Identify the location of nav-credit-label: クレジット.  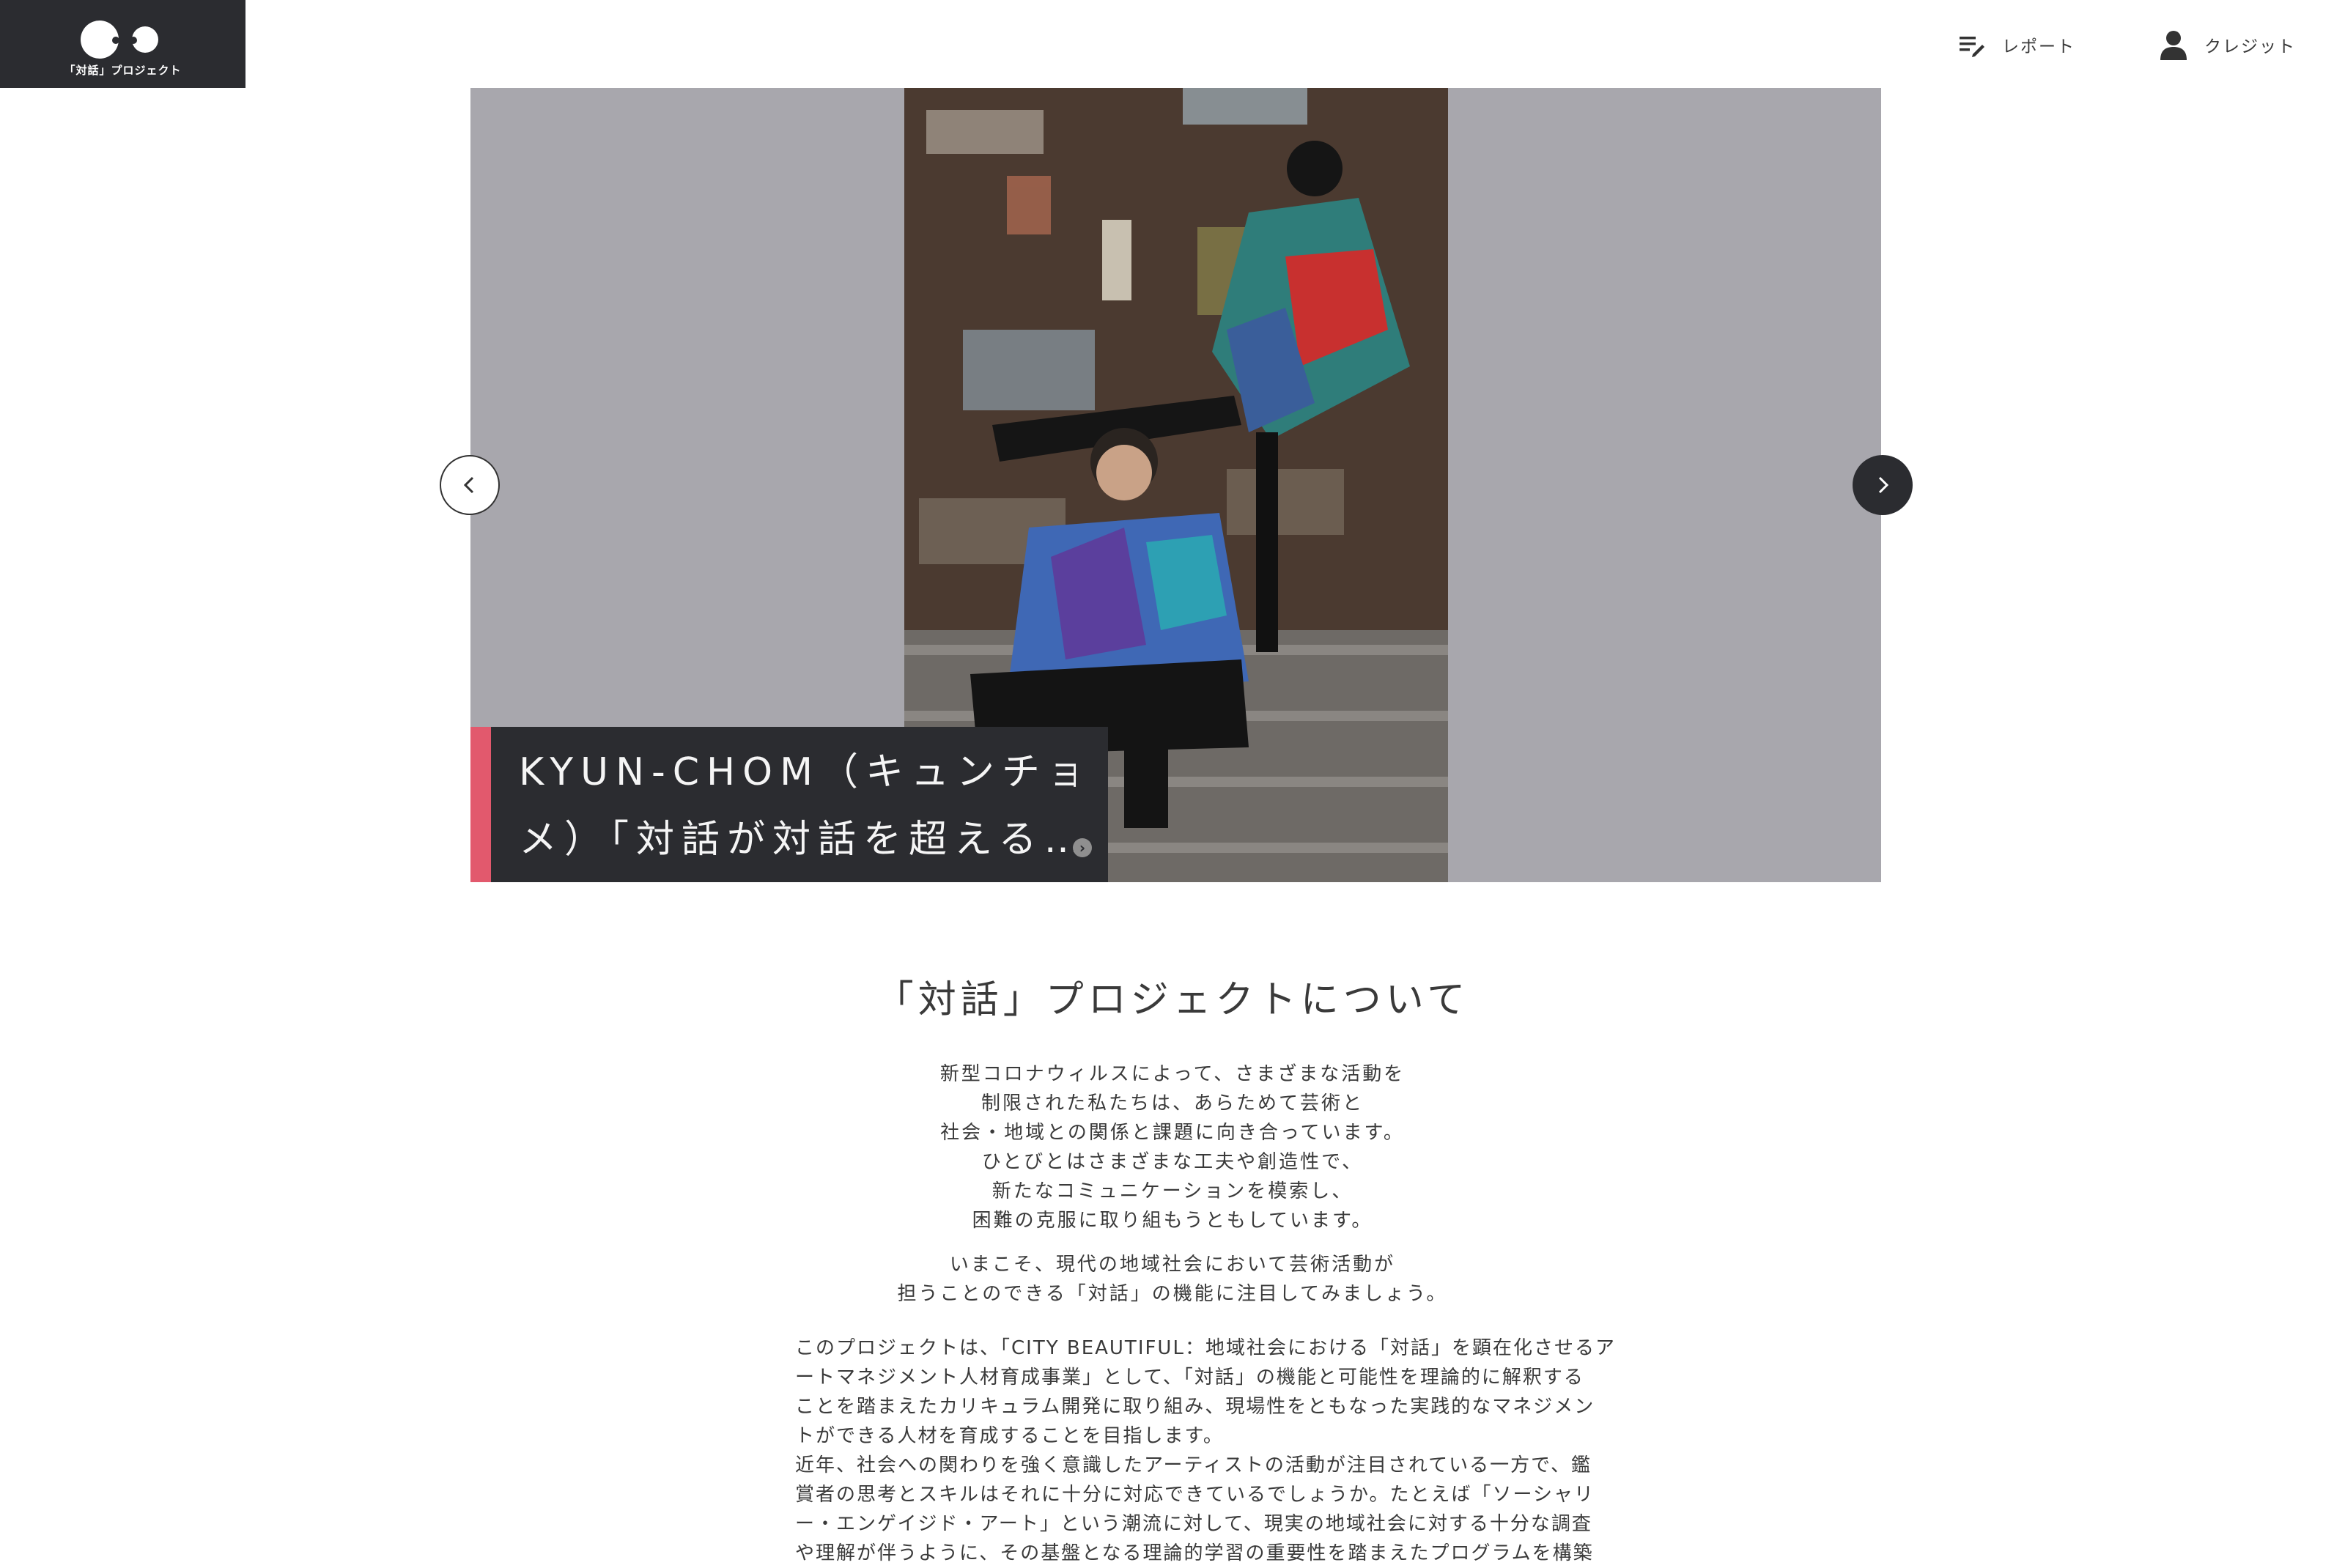
(2250, 46).